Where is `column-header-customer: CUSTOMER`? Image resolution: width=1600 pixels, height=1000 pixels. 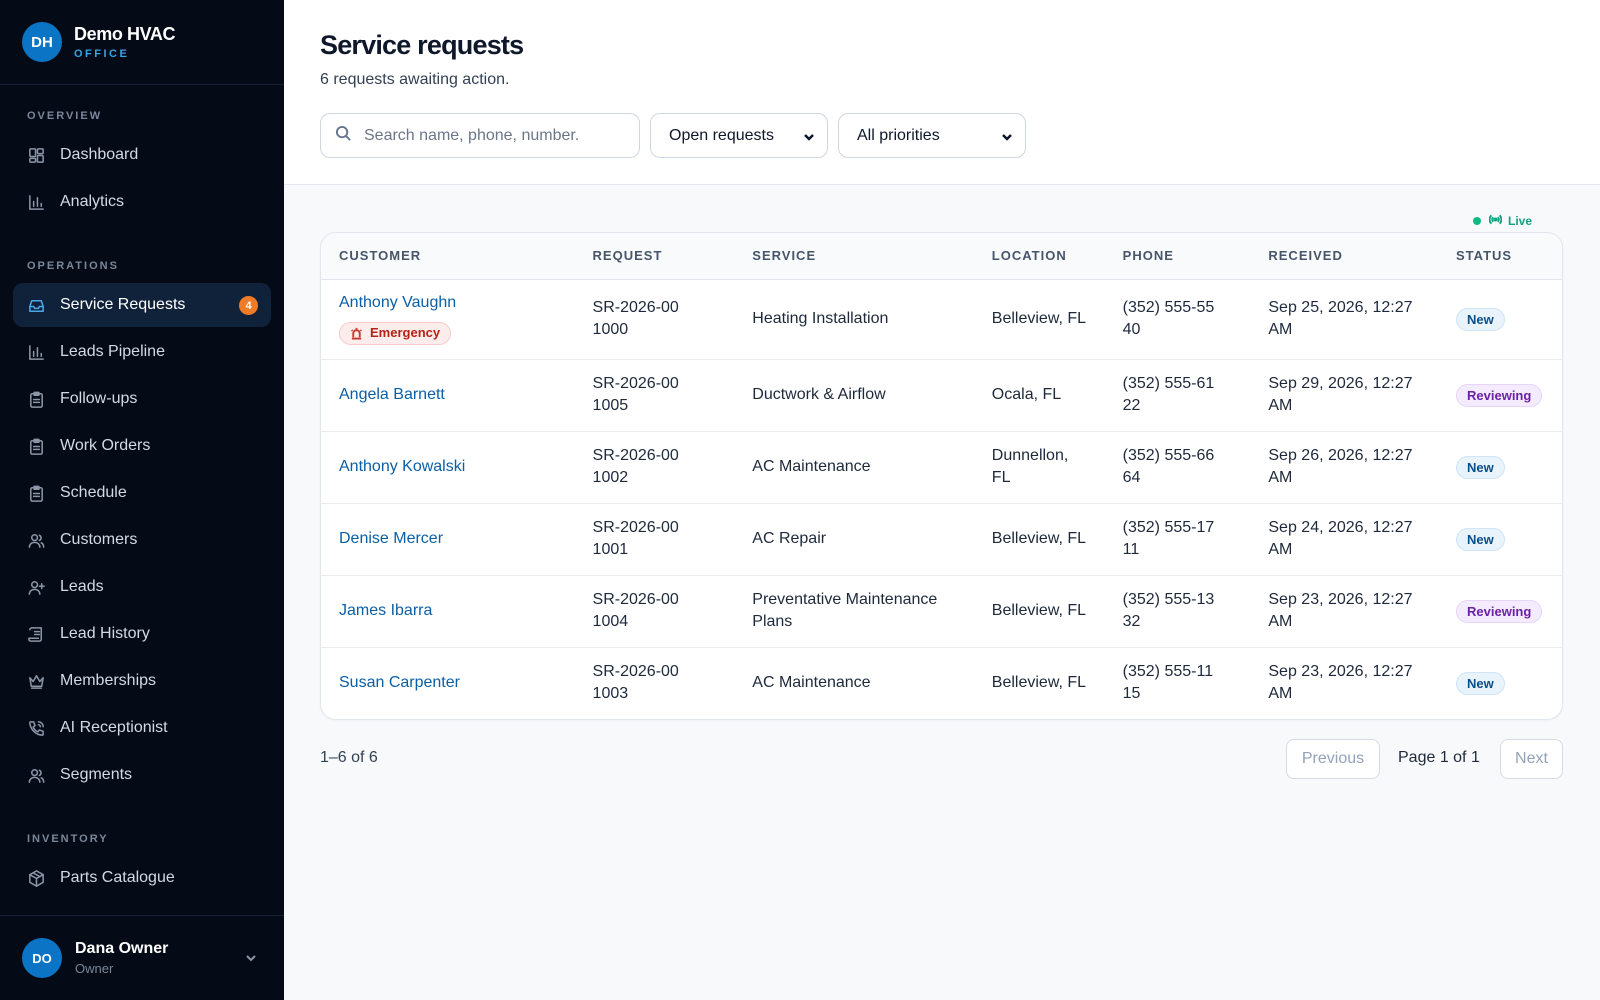 column-header-customer: CUSTOMER is located at coordinates (448, 256).